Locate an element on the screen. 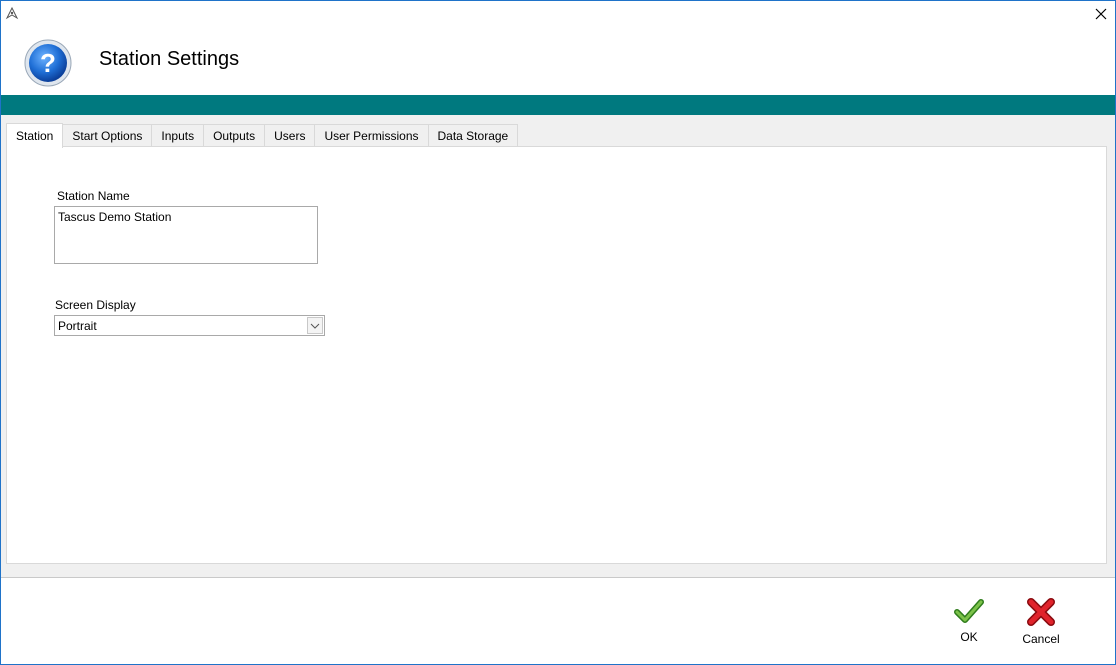  dropdown-button is located at coordinates (315, 325).